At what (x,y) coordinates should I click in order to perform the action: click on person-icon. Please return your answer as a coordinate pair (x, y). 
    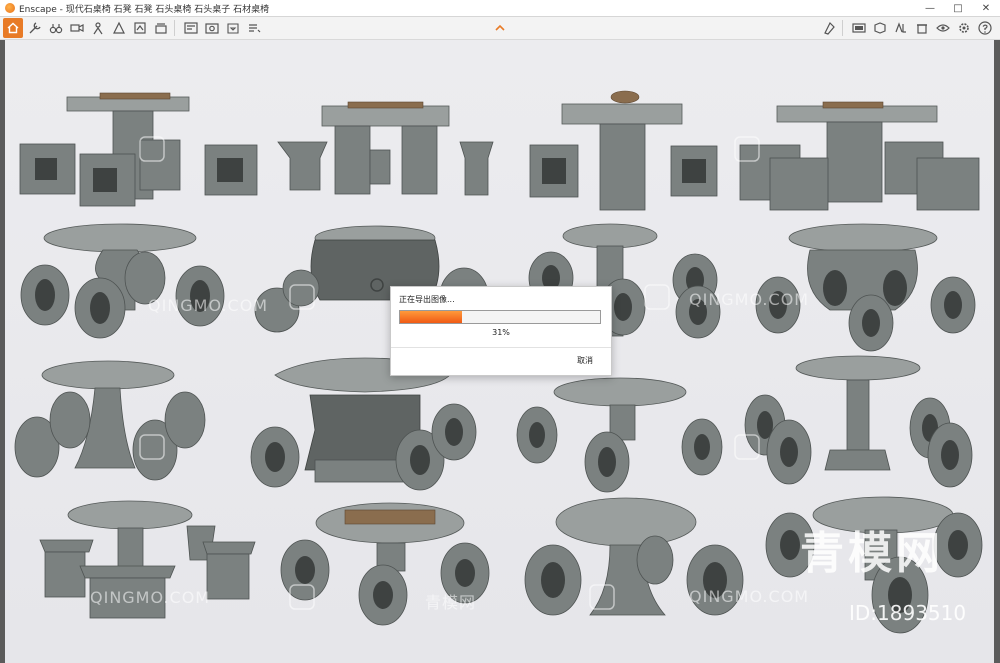
    Looking at the image, I should click on (98, 28).